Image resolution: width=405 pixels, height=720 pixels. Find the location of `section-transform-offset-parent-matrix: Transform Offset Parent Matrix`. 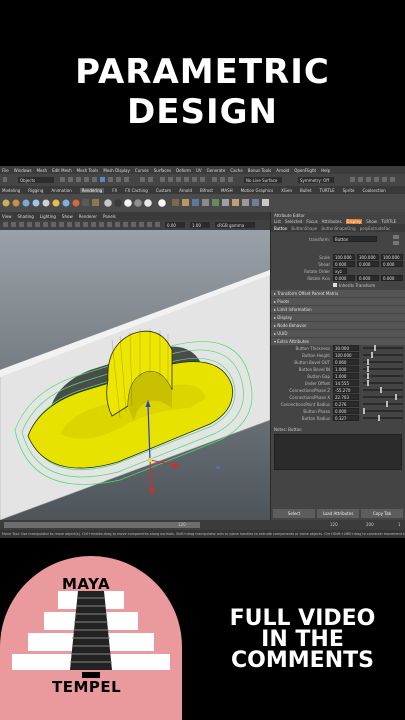

section-transform-offset-parent-matrix: Transform Offset Parent Matrix is located at coordinates (338, 293).